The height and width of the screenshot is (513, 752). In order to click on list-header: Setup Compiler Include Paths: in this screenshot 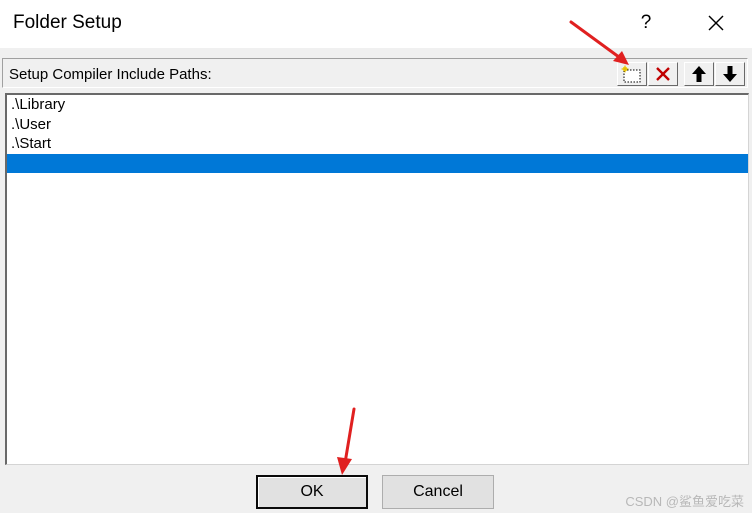, I will do `click(375, 73)`.